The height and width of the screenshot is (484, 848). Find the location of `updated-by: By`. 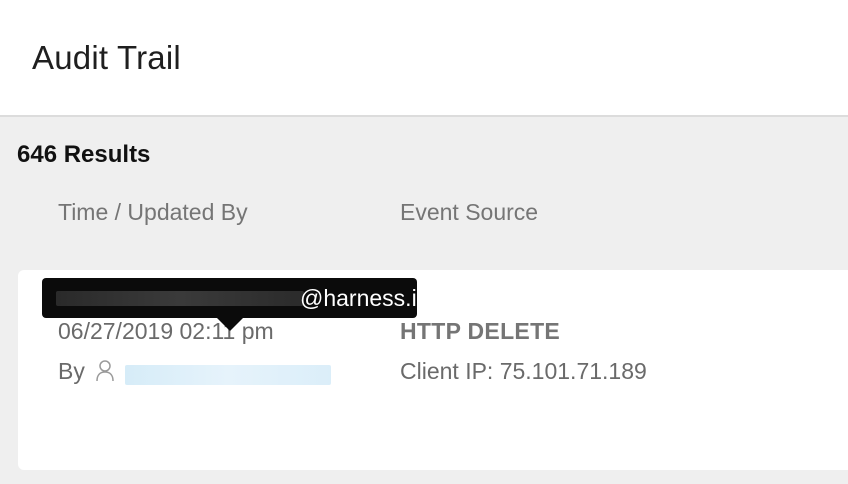

updated-by: By is located at coordinates (194, 371).